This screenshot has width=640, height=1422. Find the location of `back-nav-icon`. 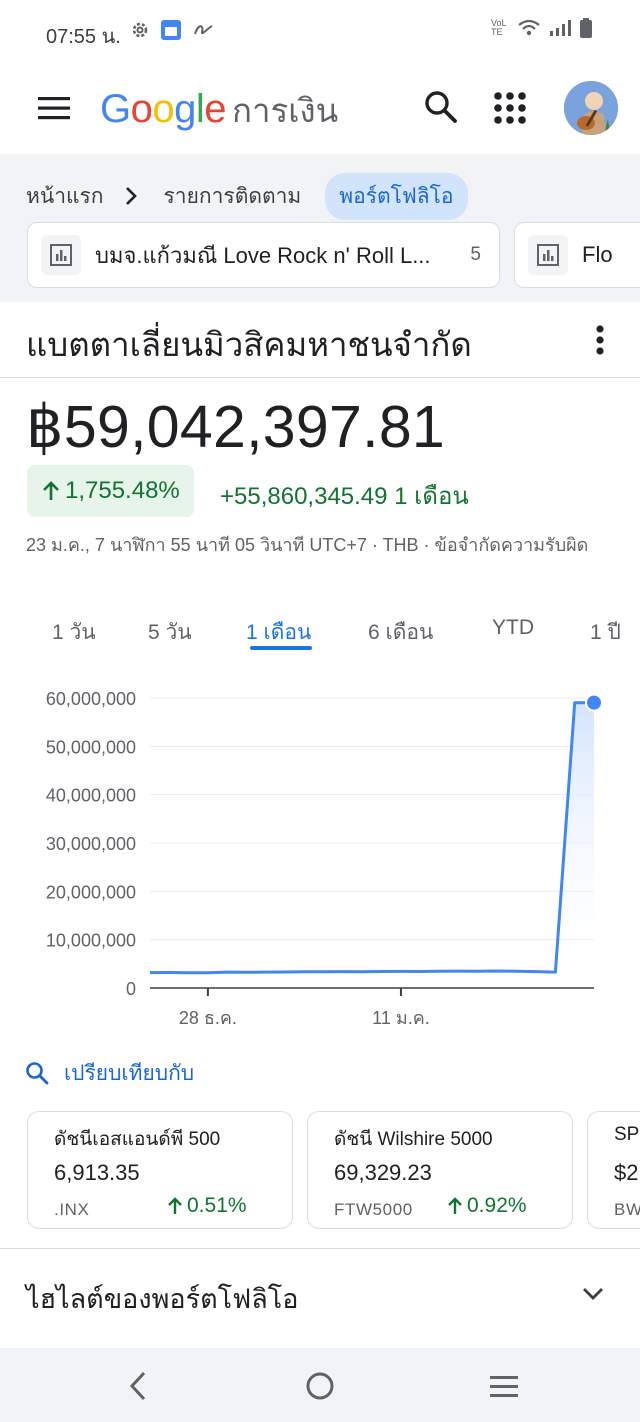

back-nav-icon is located at coordinates (138, 1386).